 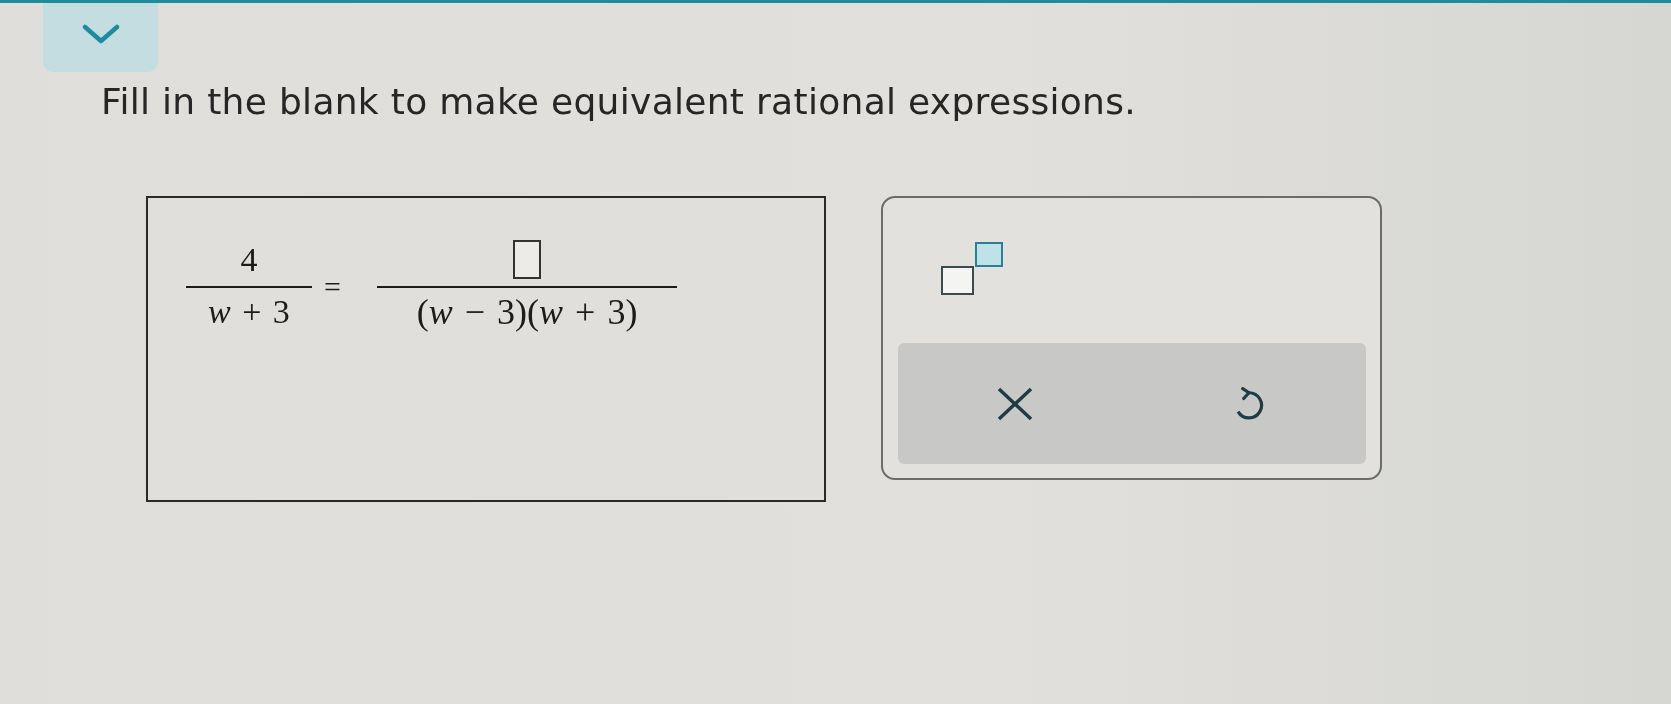 What do you see at coordinates (332, 287) in the screenshot?
I see `equals-sign: =` at bounding box center [332, 287].